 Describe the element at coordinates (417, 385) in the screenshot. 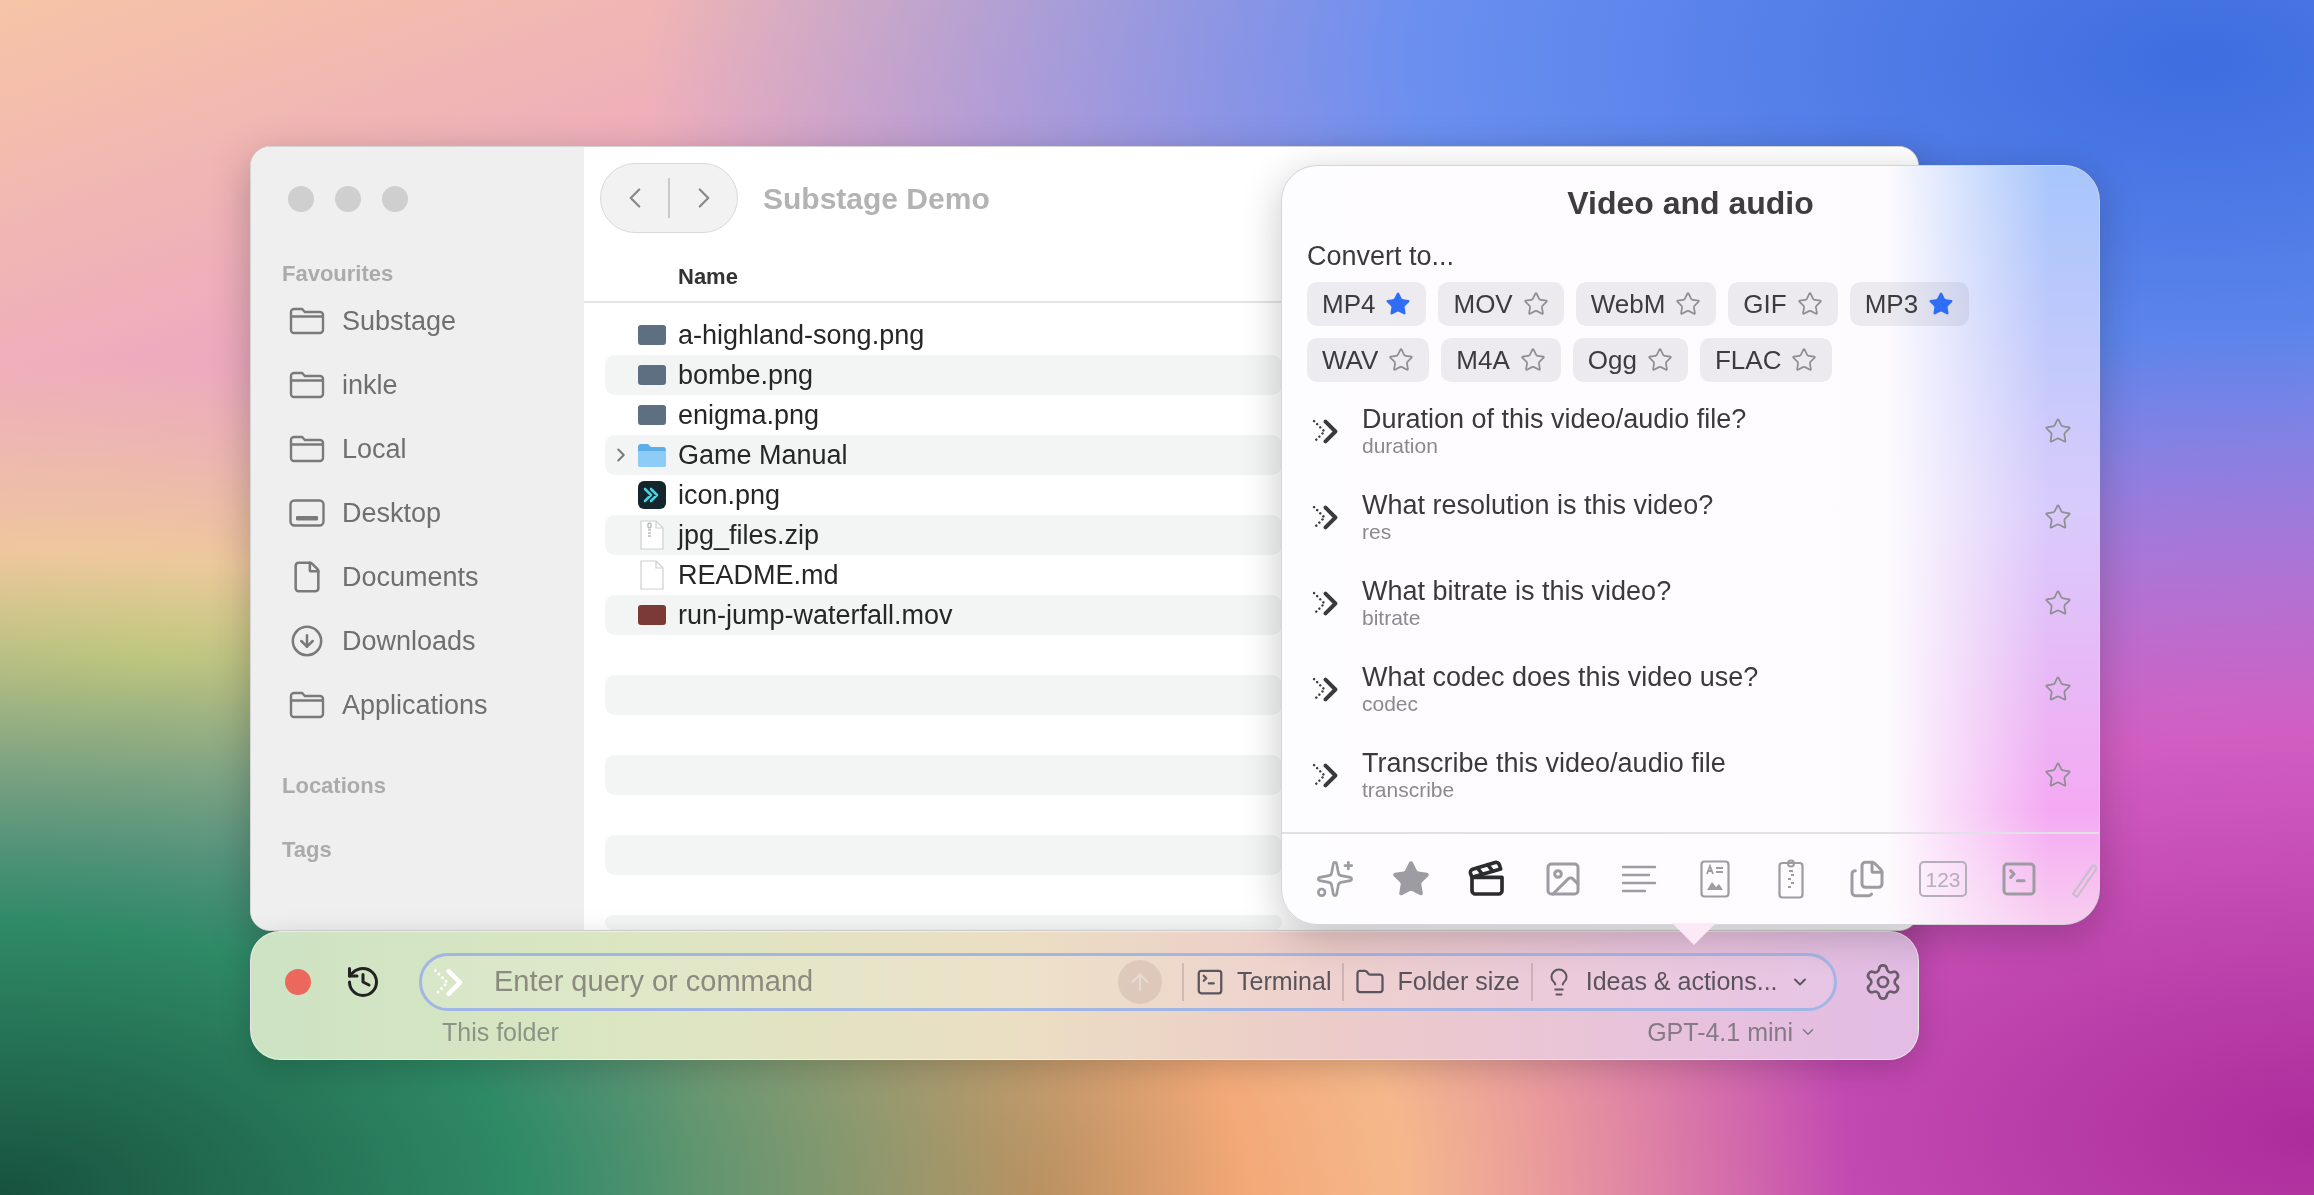

I see `sidebar-item: inkle` at that location.